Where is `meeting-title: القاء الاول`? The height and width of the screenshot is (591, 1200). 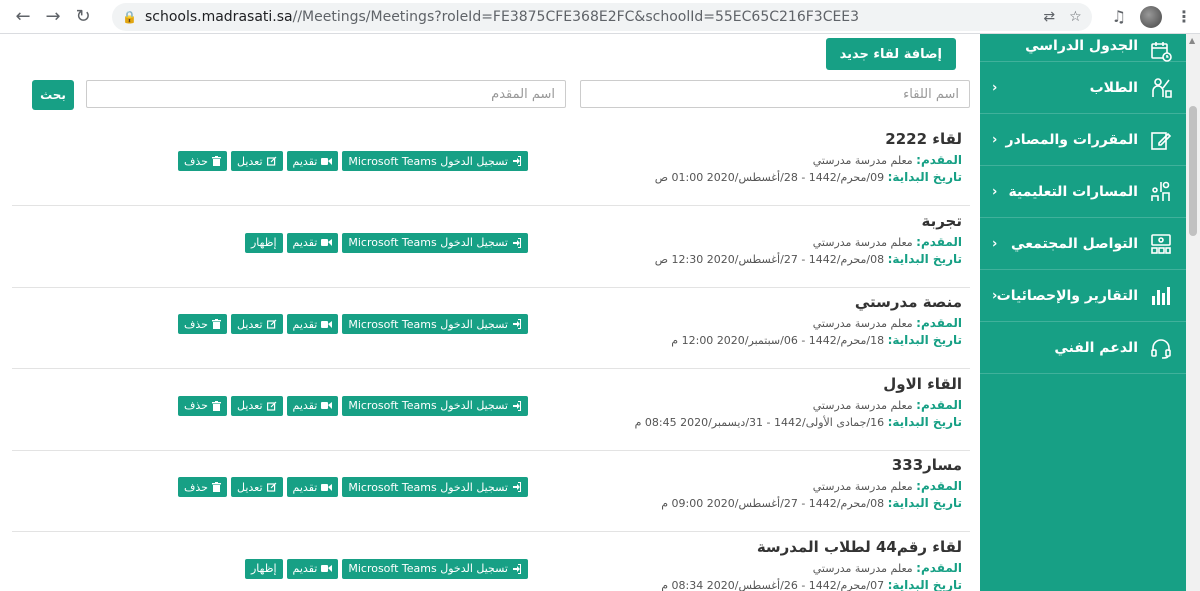 meeting-title: القاء الاول is located at coordinates (922, 384).